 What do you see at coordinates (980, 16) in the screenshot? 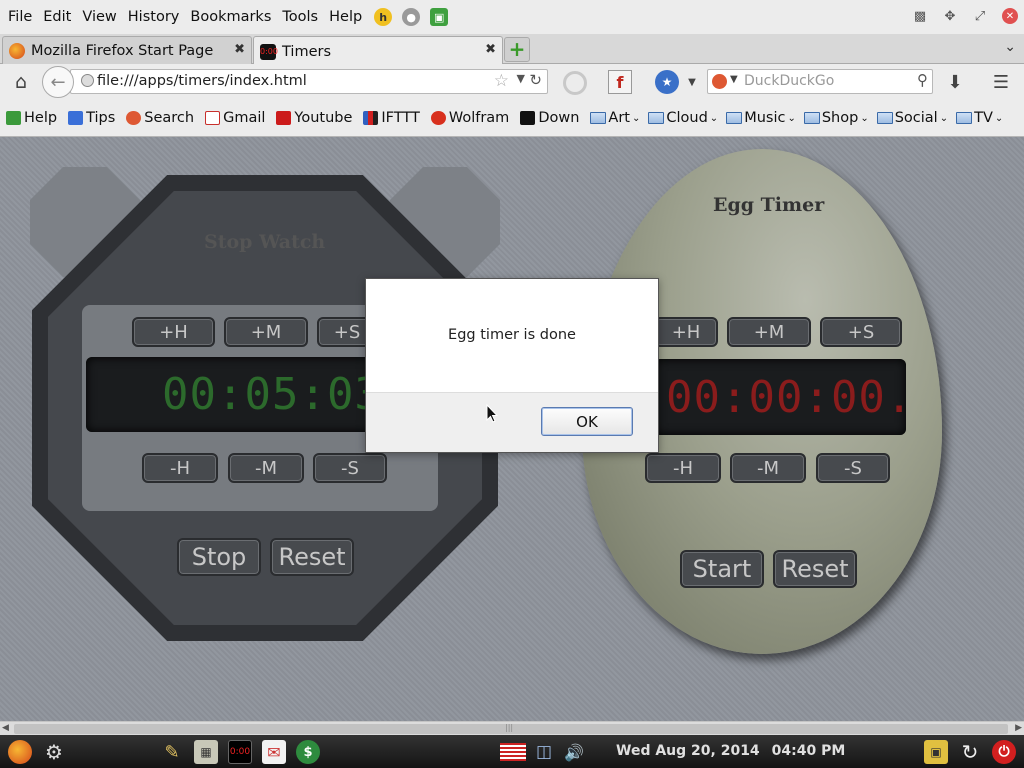
I see `resize-window-icon: ⤢` at bounding box center [980, 16].